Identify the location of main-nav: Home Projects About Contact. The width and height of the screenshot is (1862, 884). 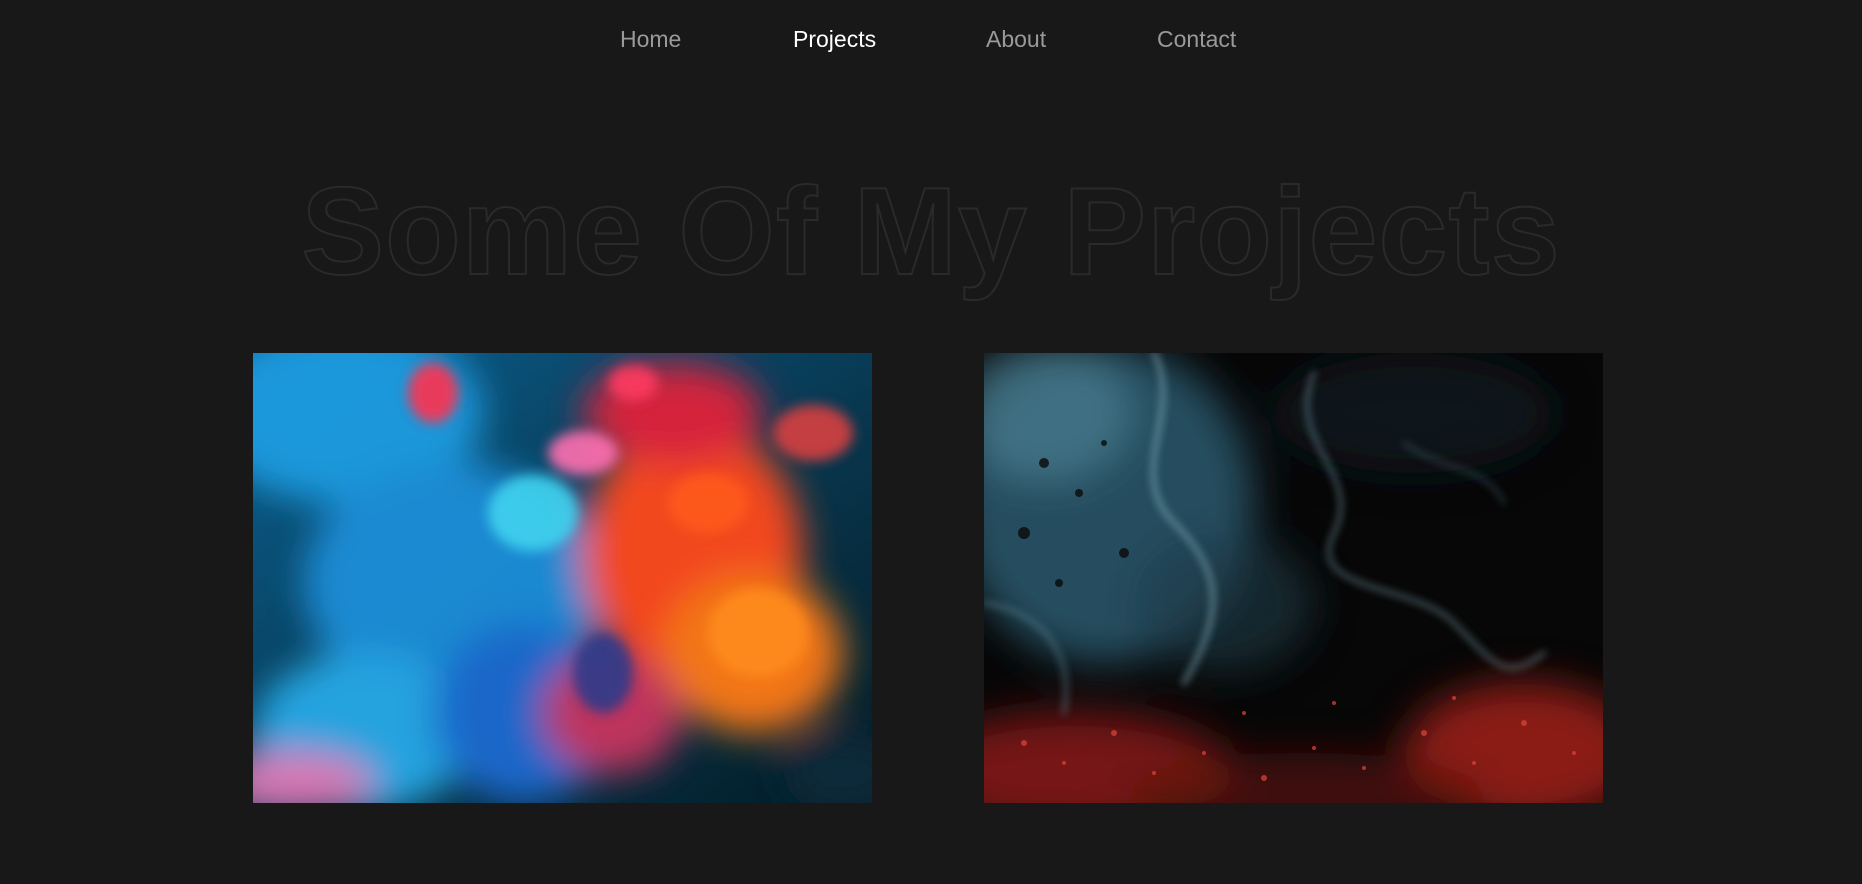
(931, 42).